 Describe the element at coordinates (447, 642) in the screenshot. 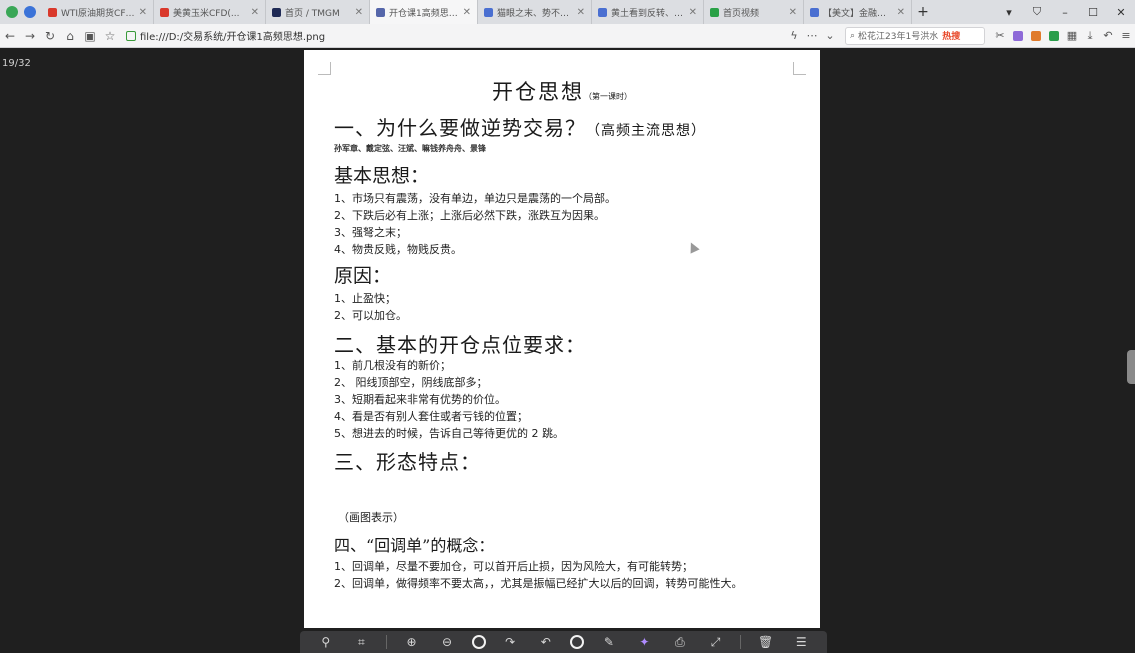

I see `zoom-out-icon: ⊖` at that location.